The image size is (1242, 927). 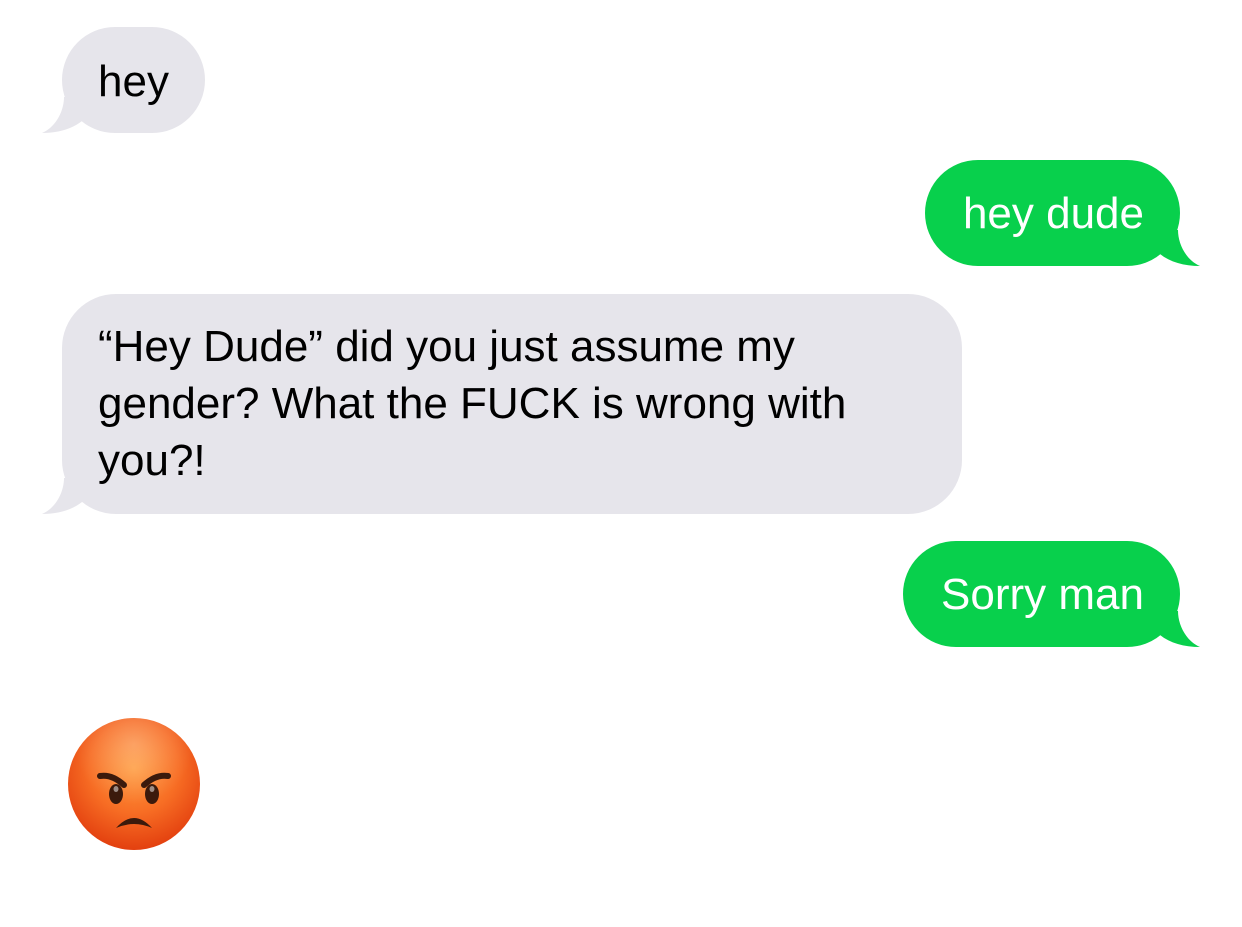 What do you see at coordinates (1041, 594) in the screenshot?
I see `message-bubble: Sorry man` at bounding box center [1041, 594].